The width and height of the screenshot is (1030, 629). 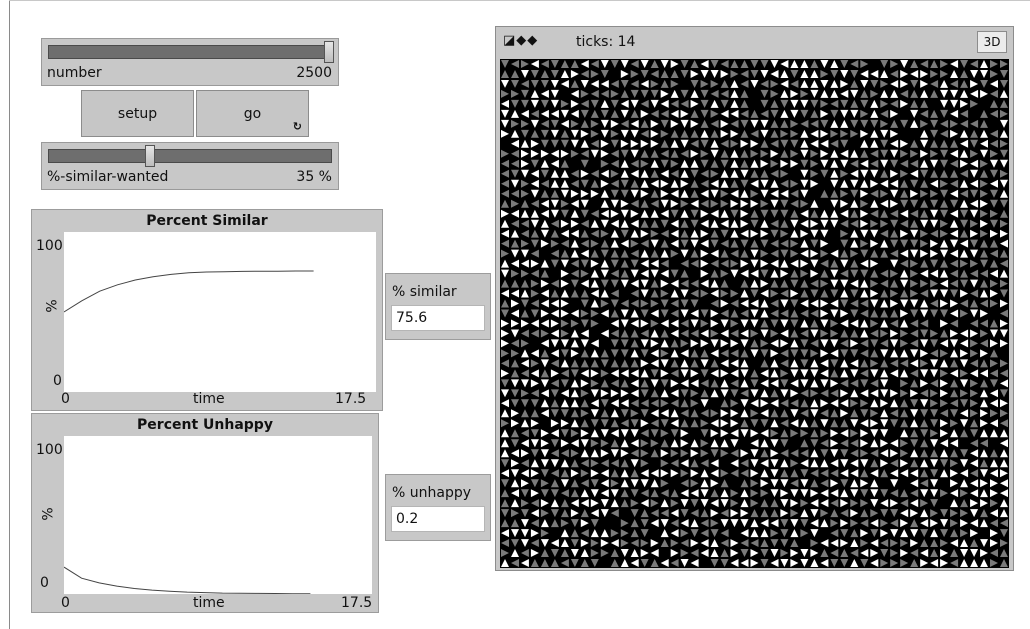 What do you see at coordinates (190, 62) in the screenshot?
I see `number-slider: number 2500` at bounding box center [190, 62].